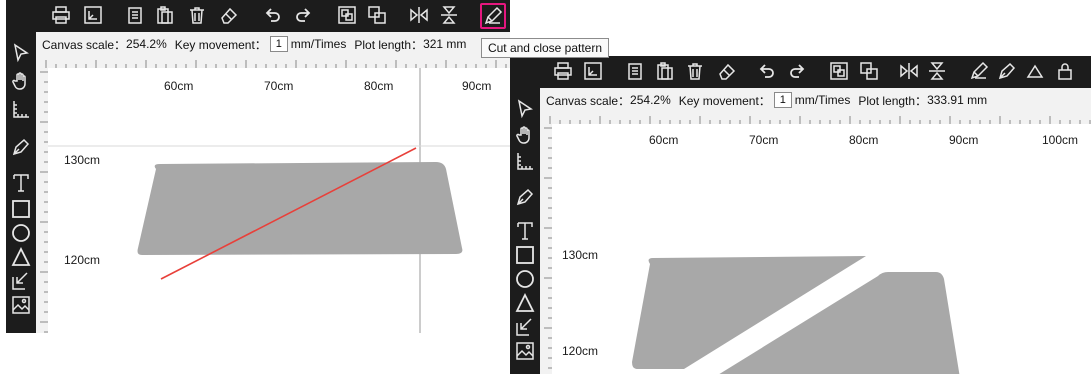 Image resolution: width=1091 pixels, height=374 pixels. What do you see at coordinates (445, 44) in the screenshot?
I see `plot-length-value: 321 mm` at bounding box center [445, 44].